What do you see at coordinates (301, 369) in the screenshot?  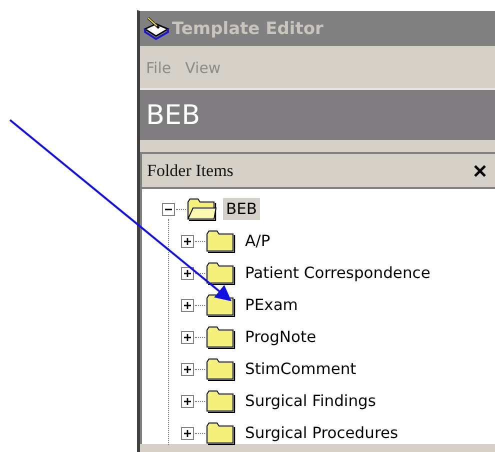 I see `tree-item: StimComment` at bounding box center [301, 369].